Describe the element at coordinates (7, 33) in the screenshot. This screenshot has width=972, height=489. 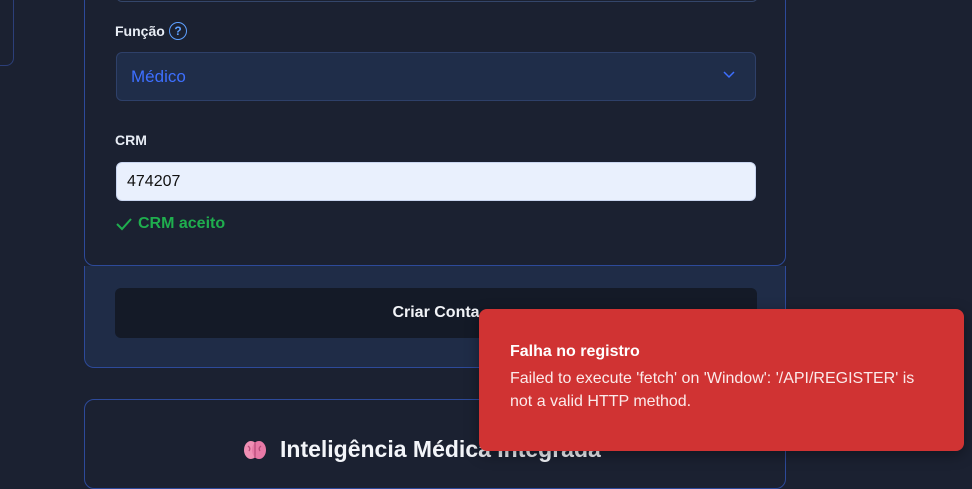
I see `side-panel-edge` at that location.